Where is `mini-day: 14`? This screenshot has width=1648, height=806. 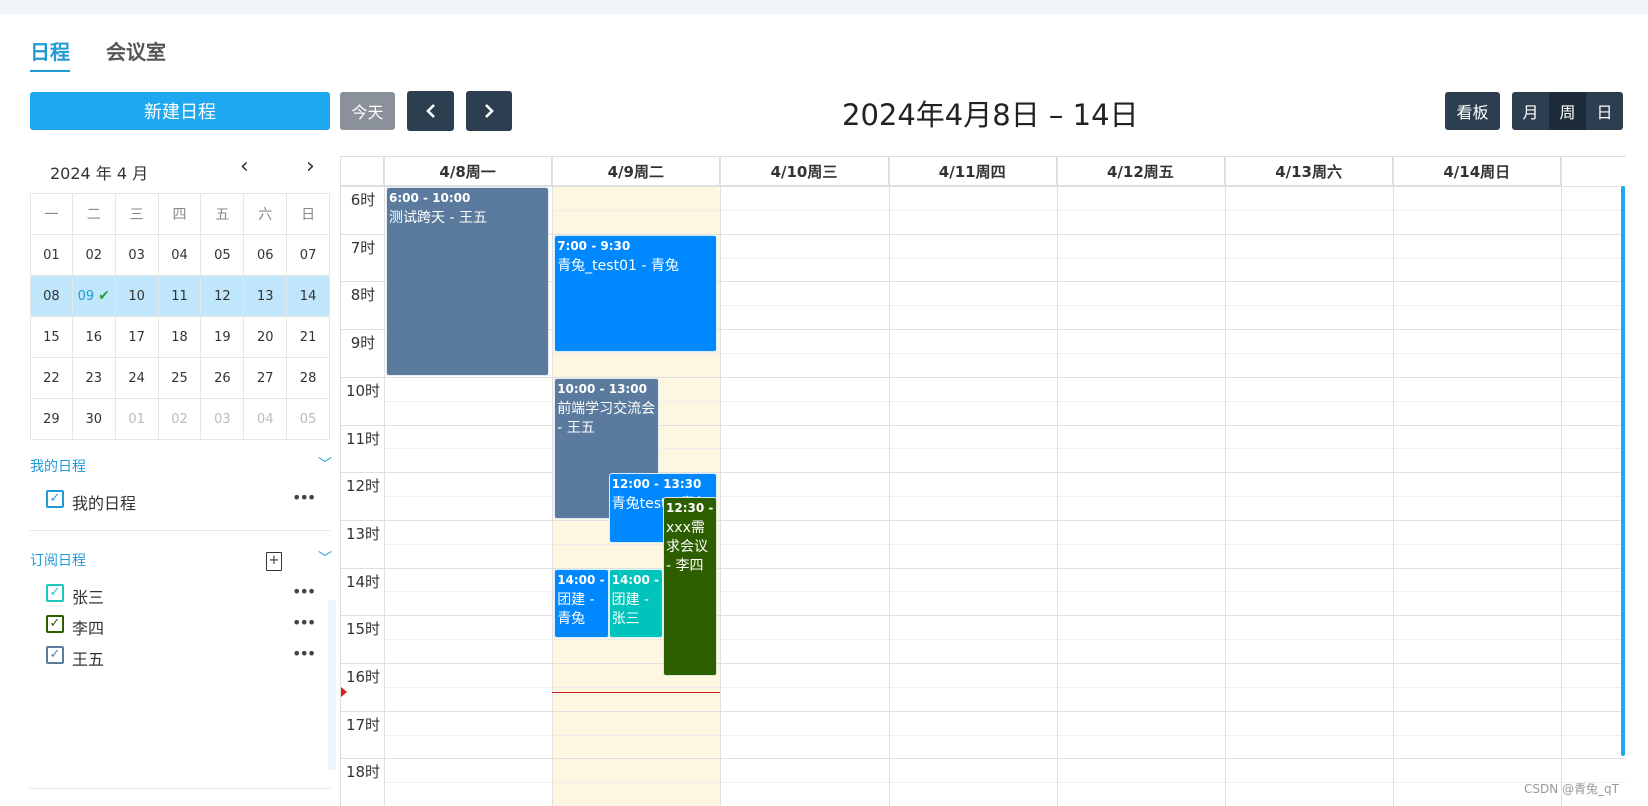 mini-day: 14 is located at coordinates (308, 296).